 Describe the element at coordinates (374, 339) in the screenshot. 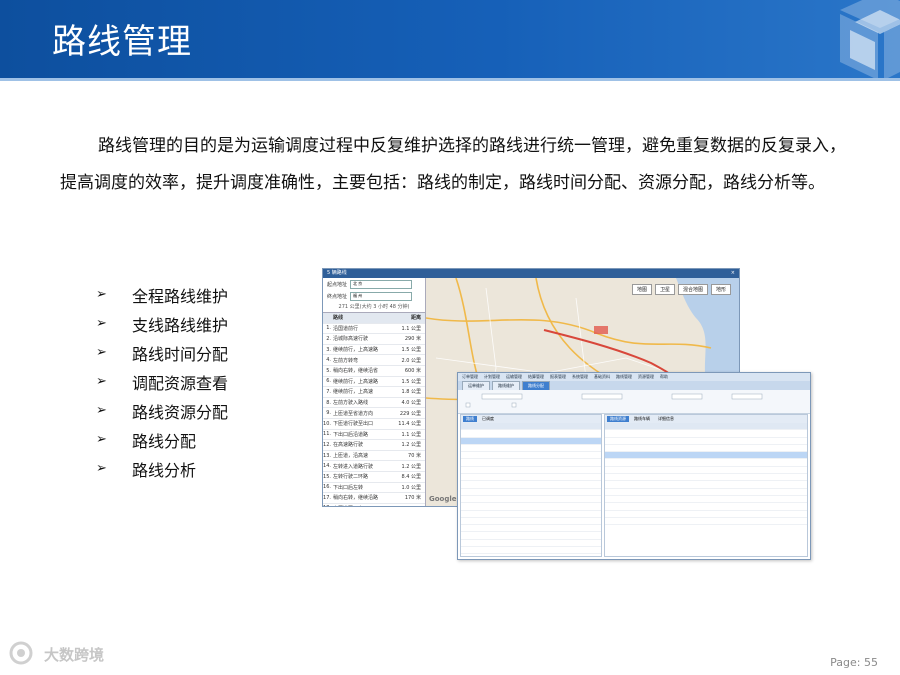

I see `table-row: 2. 沿城际高速行驶 290 米` at that location.